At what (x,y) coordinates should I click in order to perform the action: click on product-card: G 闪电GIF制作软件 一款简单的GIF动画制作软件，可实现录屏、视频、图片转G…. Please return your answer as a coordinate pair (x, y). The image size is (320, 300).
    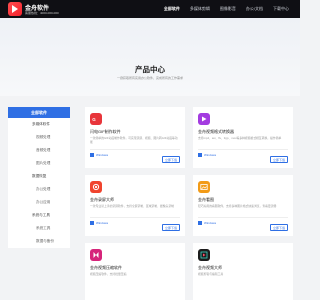
    Looking at the image, I should click on (135, 137).